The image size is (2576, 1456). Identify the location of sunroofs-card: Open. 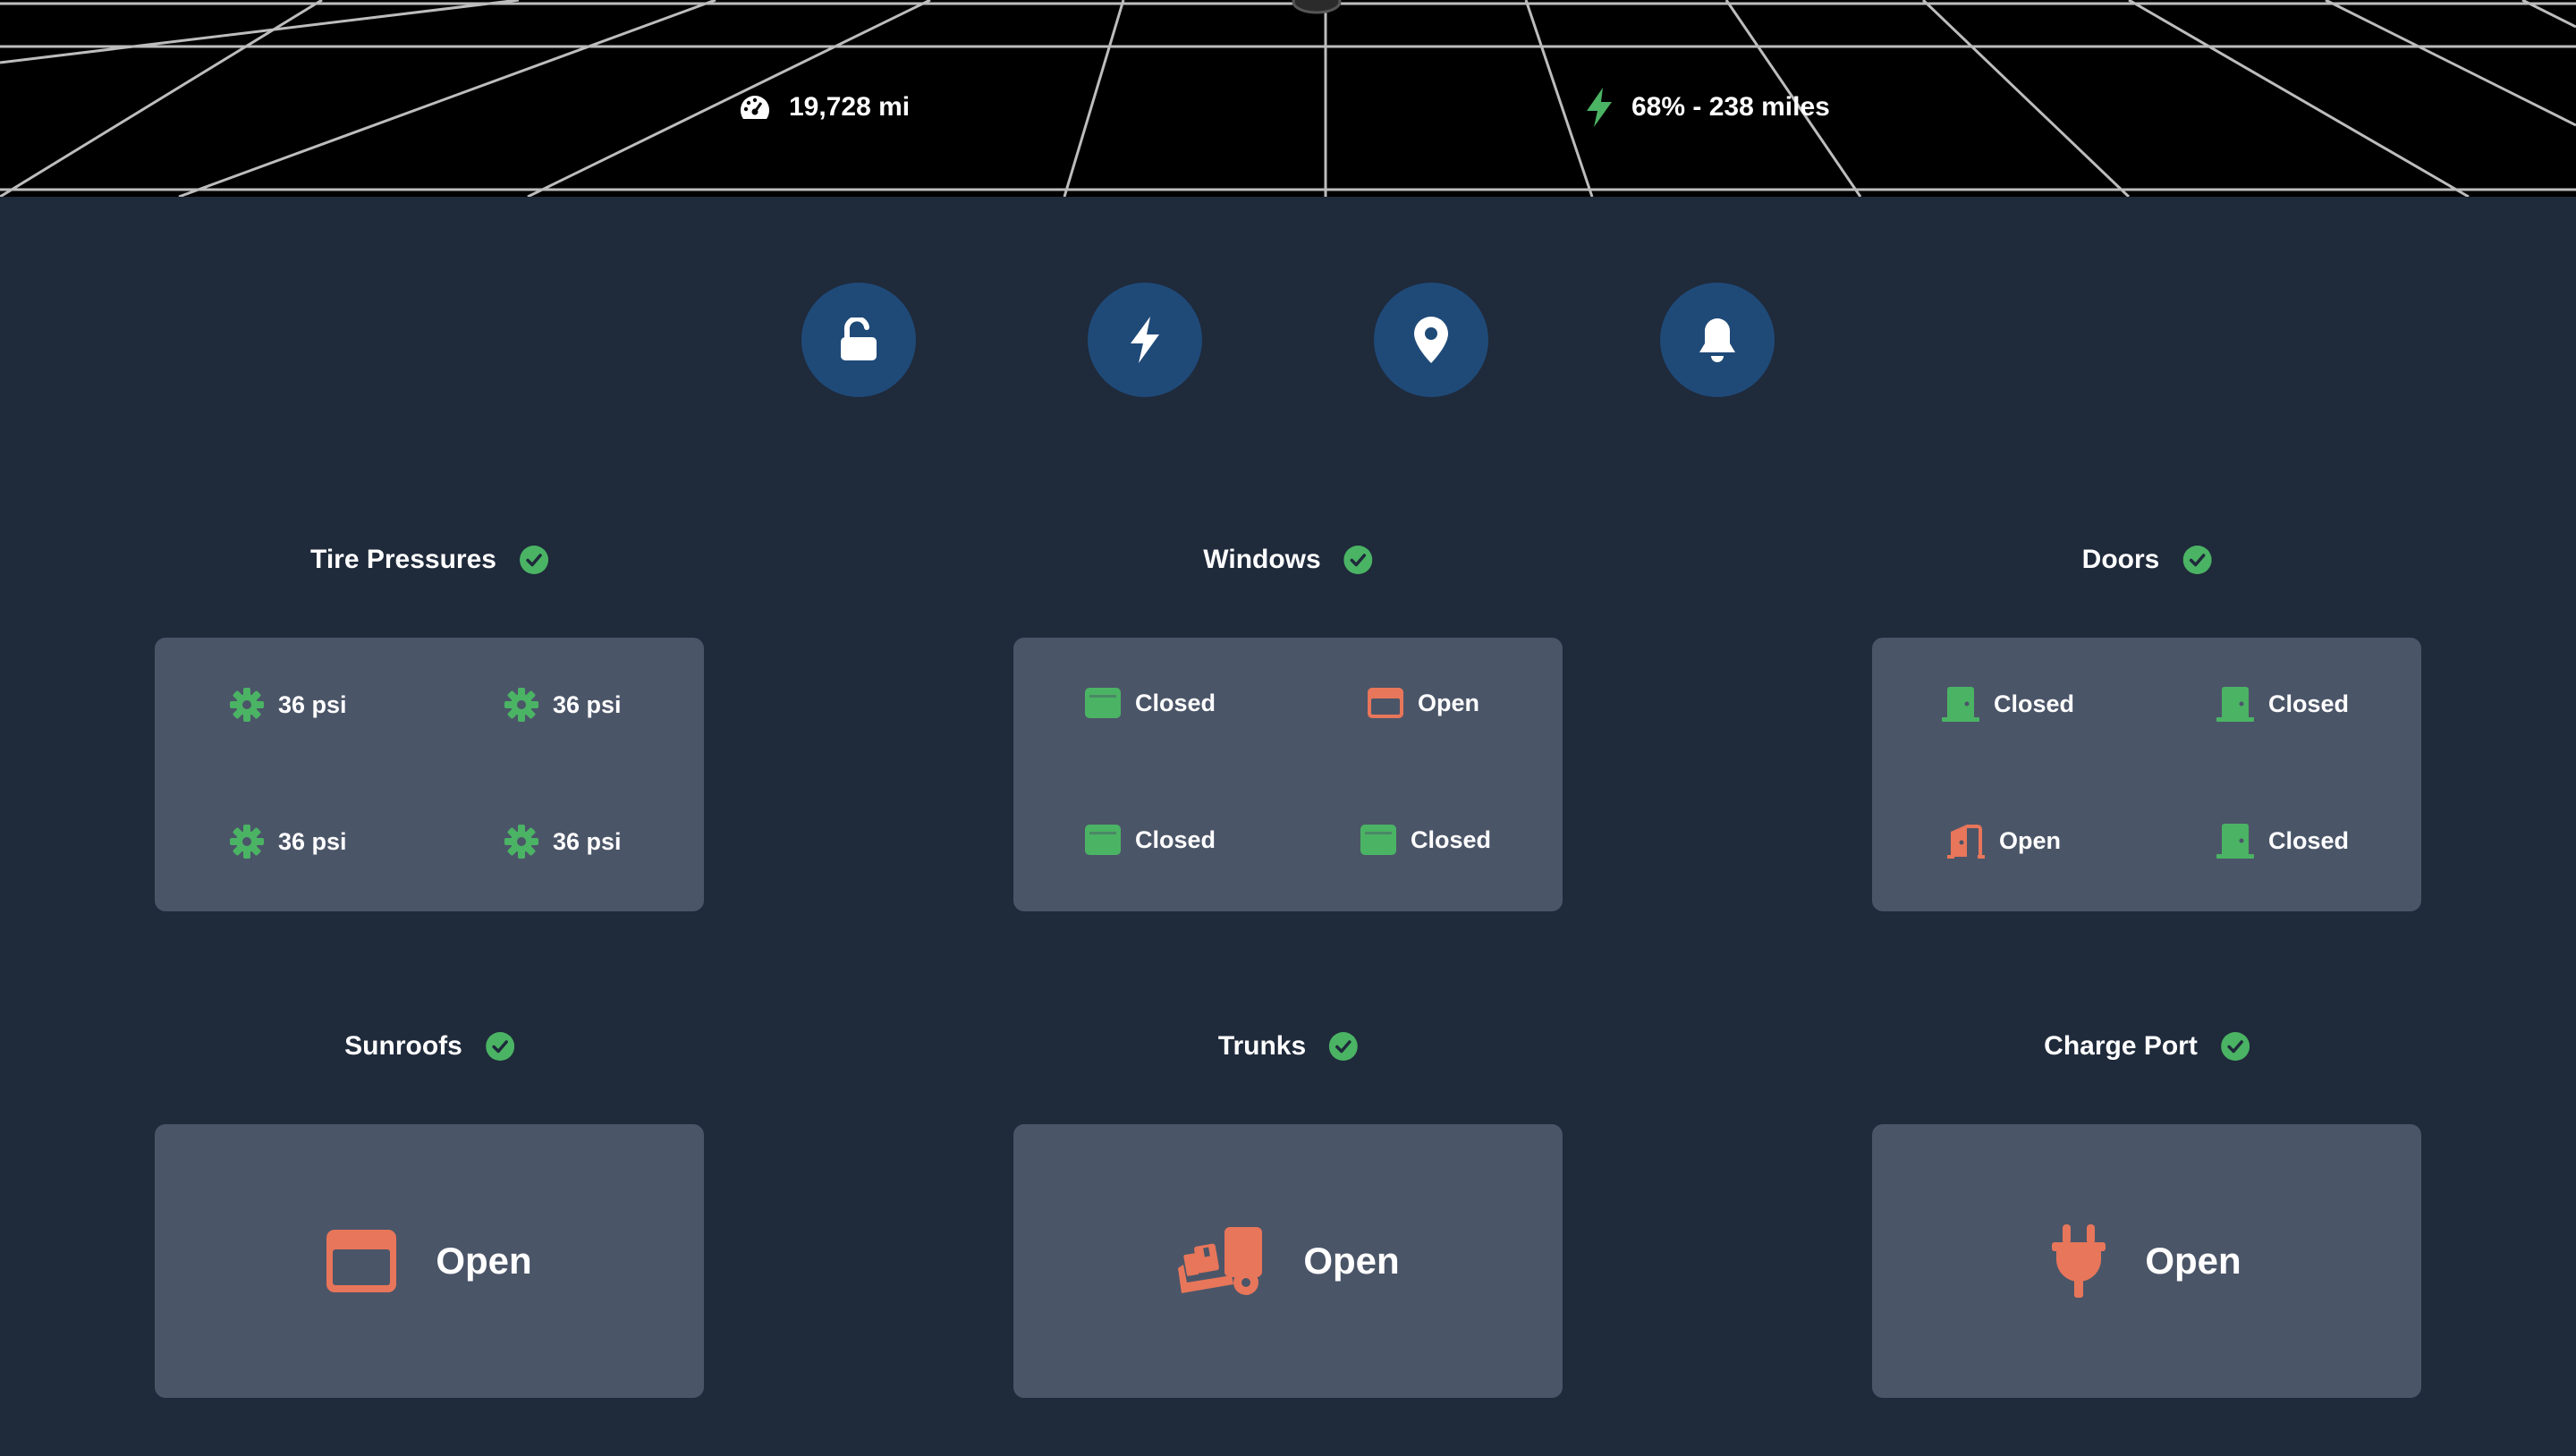
(429, 1261).